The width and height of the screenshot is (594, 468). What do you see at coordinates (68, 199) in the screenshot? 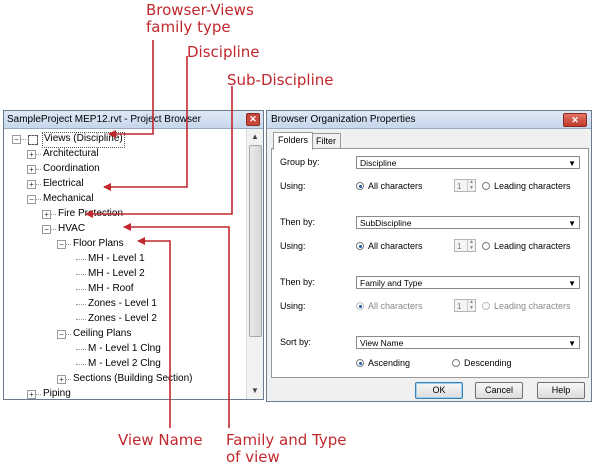
I see `tree-item: Mechanical` at bounding box center [68, 199].